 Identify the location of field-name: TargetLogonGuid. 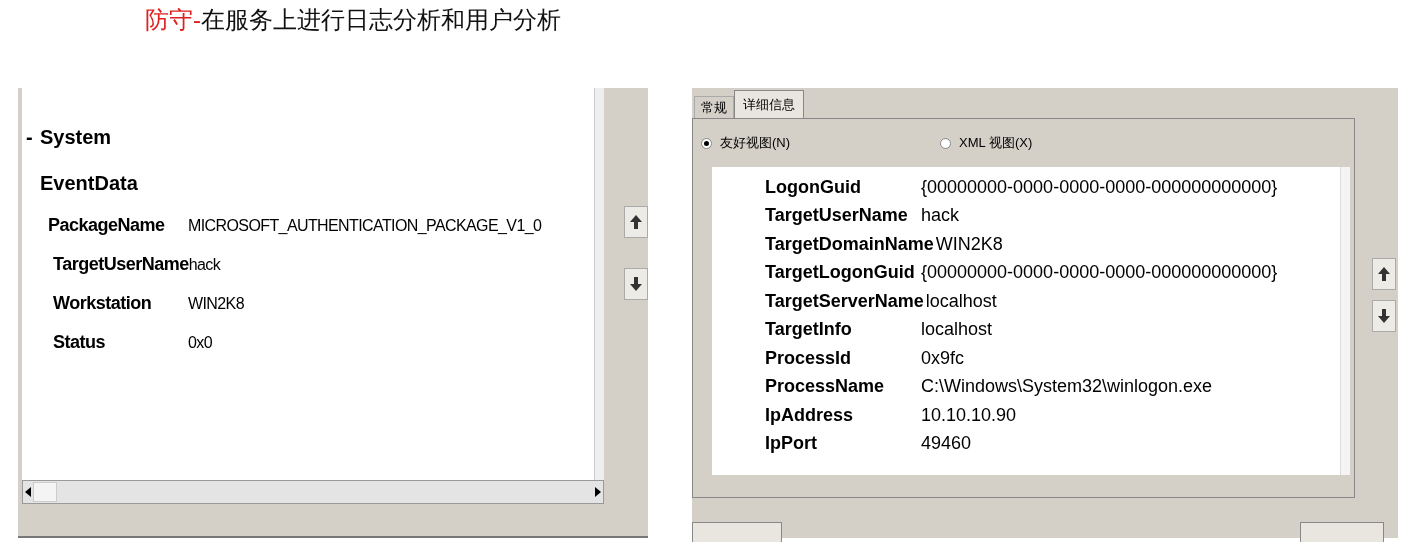
(840, 273).